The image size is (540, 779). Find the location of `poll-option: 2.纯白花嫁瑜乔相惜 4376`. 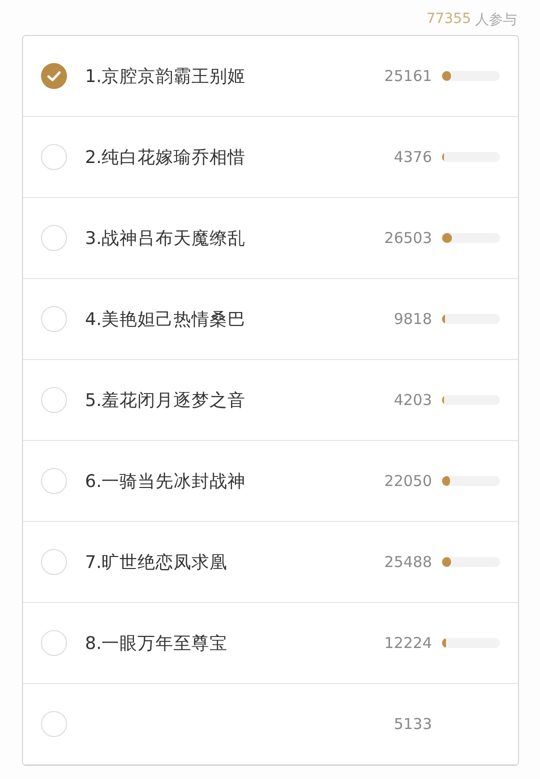

poll-option: 2.纯白花嫁瑜乔相惜 4376 is located at coordinates (270, 157).